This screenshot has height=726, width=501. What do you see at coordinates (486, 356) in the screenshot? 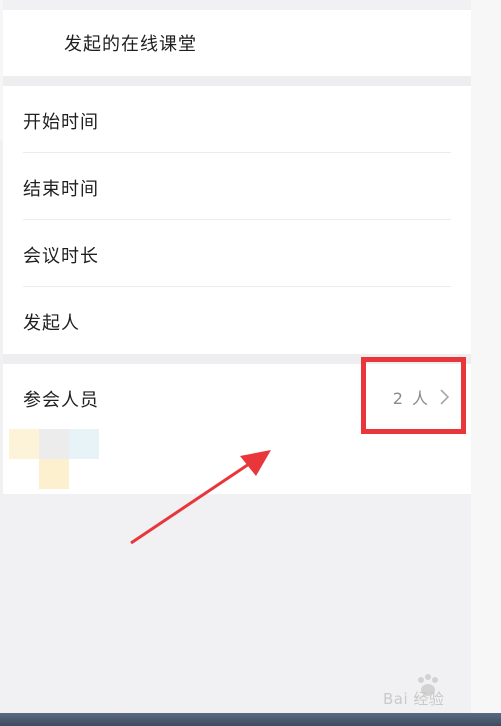
I see `right-edge` at bounding box center [486, 356].